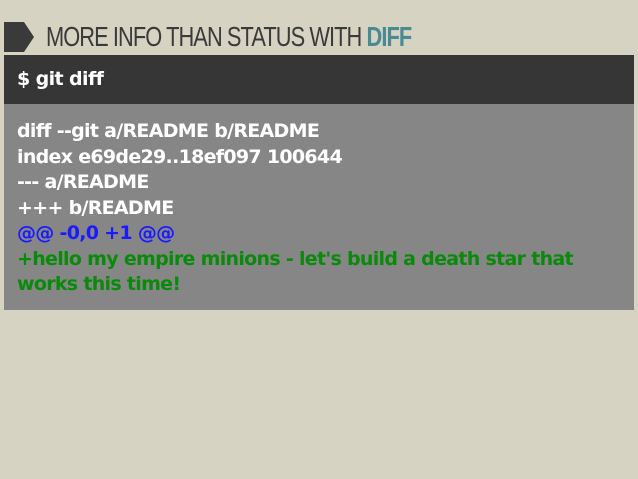 Image resolution: width=638 pixels, height=479 pixels. Describe the element at coordinates (83, 182) in the screenshot. I see `diff-old-file-line: --- a/README` at that location.